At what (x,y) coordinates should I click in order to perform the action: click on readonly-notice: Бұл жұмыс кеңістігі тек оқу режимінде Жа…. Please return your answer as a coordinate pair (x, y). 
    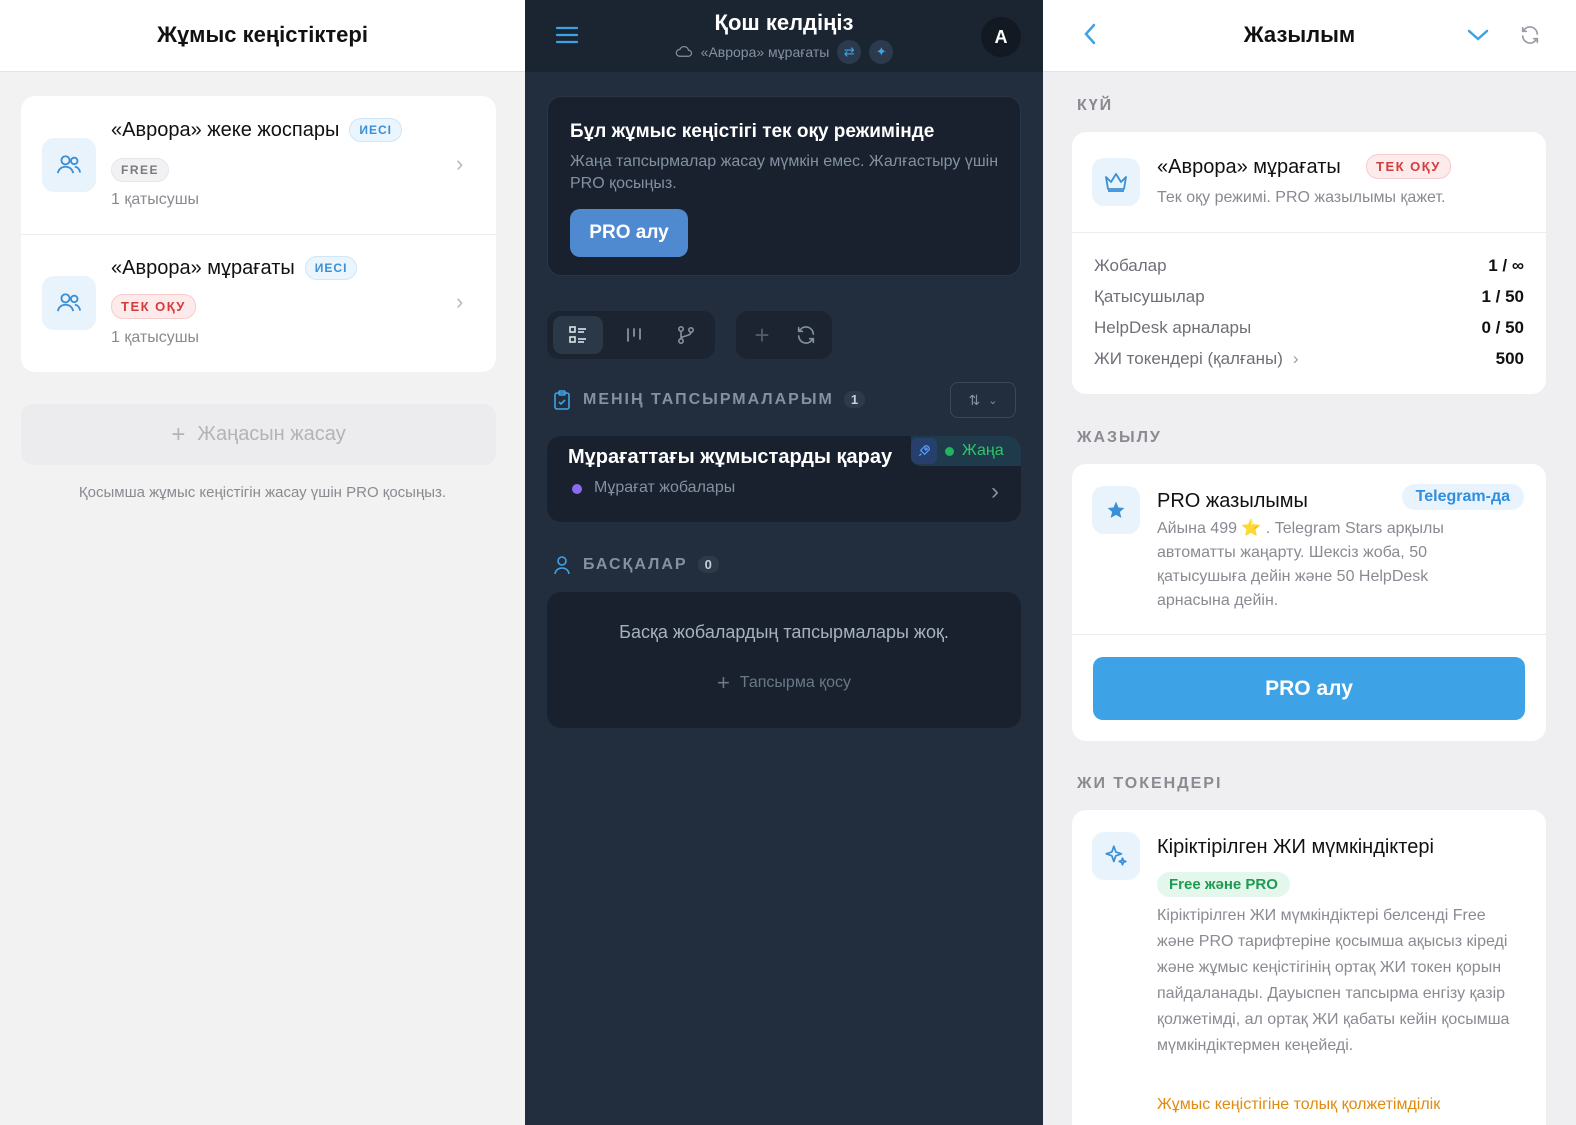
    Looking at the image, I should click on (784, 186).